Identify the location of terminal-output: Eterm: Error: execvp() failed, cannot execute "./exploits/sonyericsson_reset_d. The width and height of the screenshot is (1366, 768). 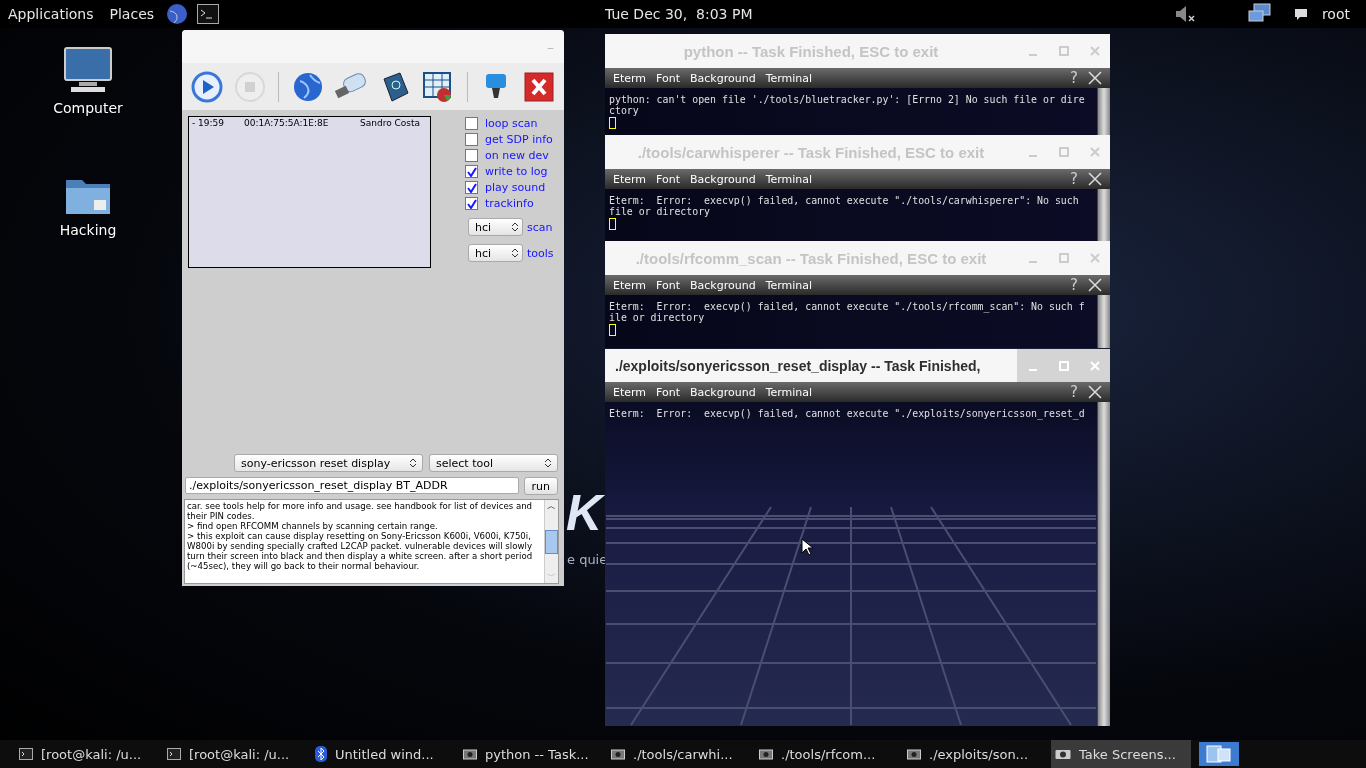
(847, 414).